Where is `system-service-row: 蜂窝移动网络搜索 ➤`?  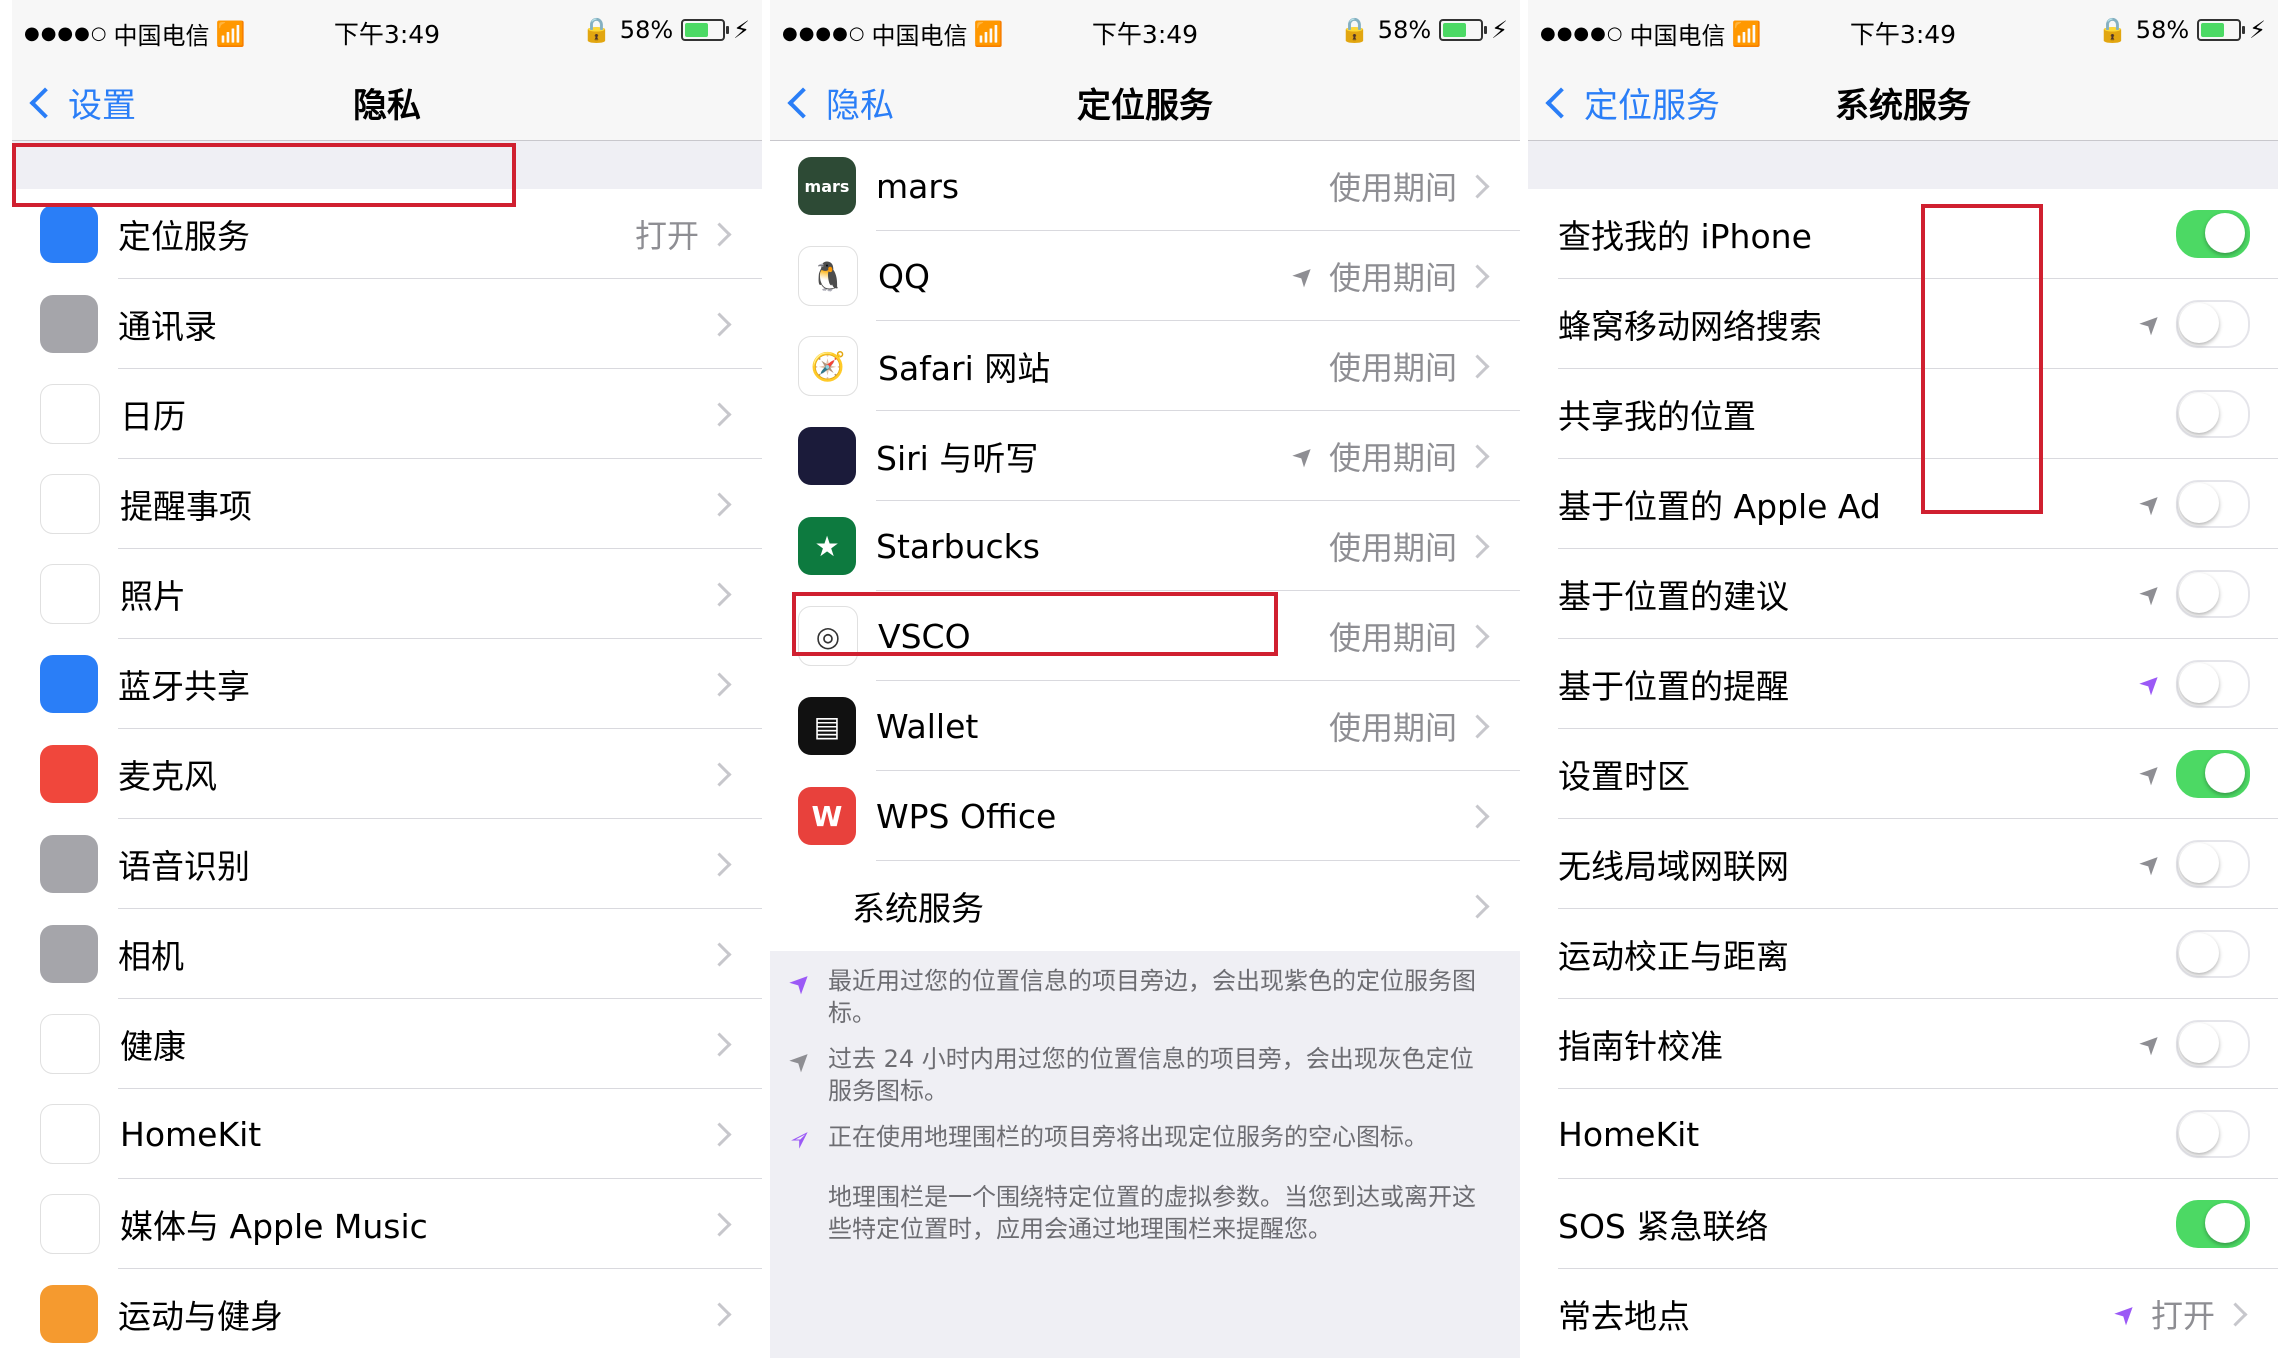 system-service-row: 蜂窝移动网络搜索 ➤ is located at coordinates (1903, 324).